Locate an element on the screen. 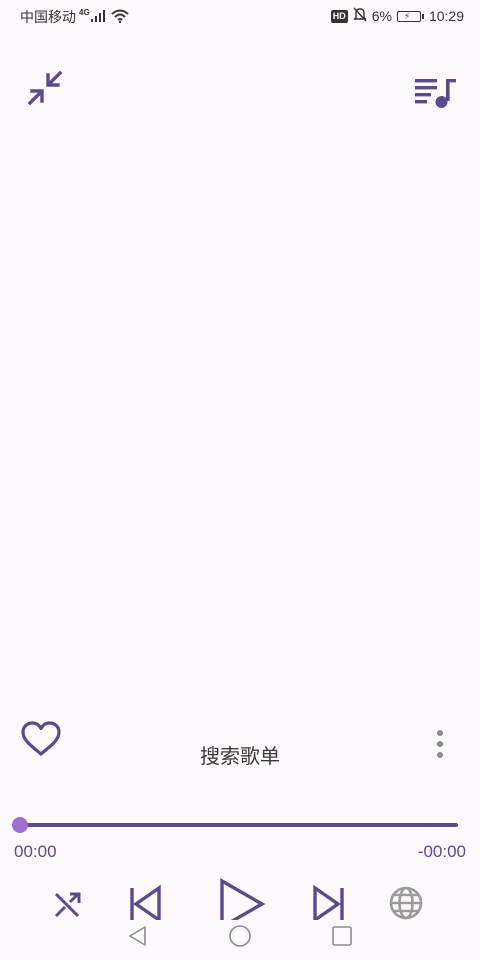 Image resolution: width=480 pixels, height=960 pixels. network-type: 4G is located at coordinates (84, 12).